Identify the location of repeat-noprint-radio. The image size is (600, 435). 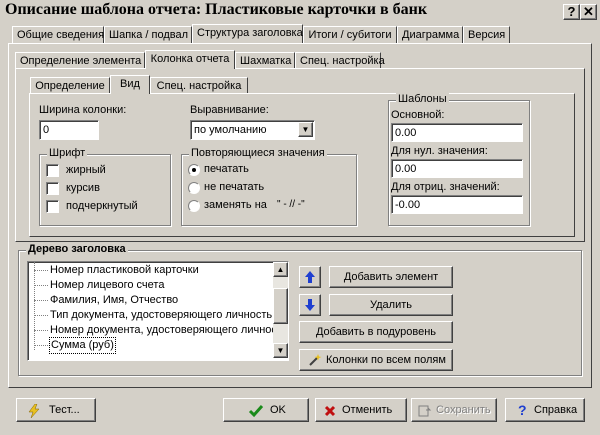
(194, 188).